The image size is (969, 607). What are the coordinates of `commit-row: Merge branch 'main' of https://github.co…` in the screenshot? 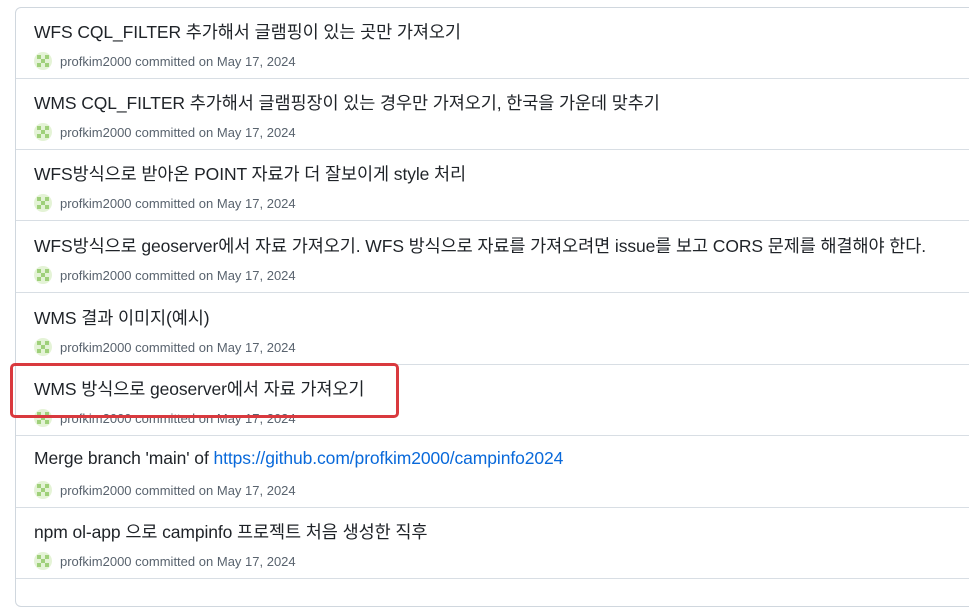 It's located at (492, 472).